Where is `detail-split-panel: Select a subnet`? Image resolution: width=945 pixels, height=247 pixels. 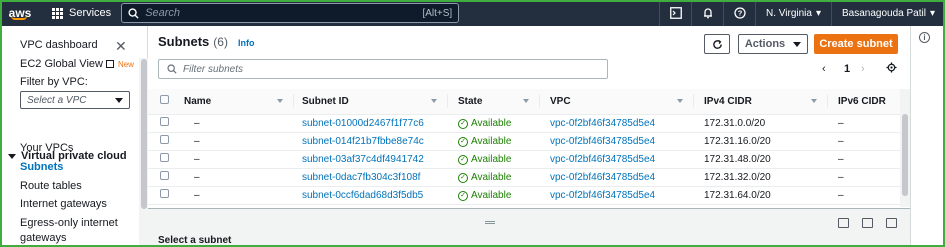 detail-split-panel: Select a subnet is located at coordinates (529, 227).